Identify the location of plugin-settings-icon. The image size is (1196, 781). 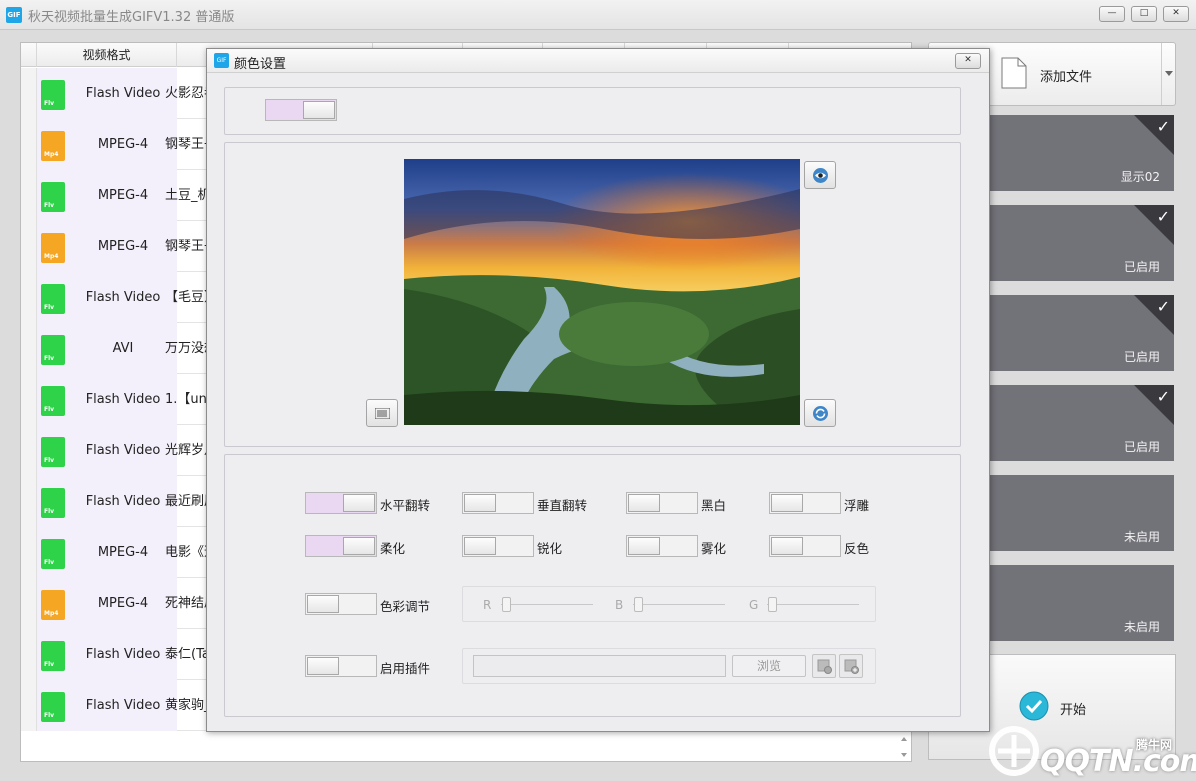
(824, 666).